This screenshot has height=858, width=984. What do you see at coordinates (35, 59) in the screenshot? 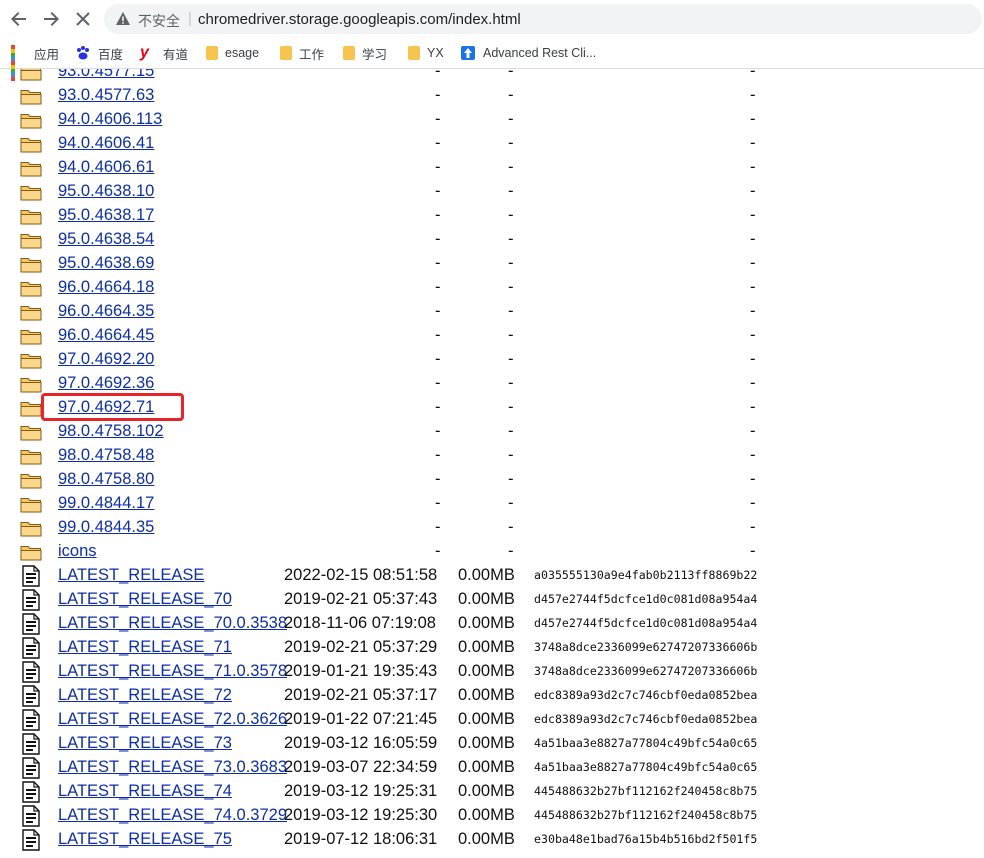
I see `bookmark-apps: 应用` at bounding box center [35, 59].